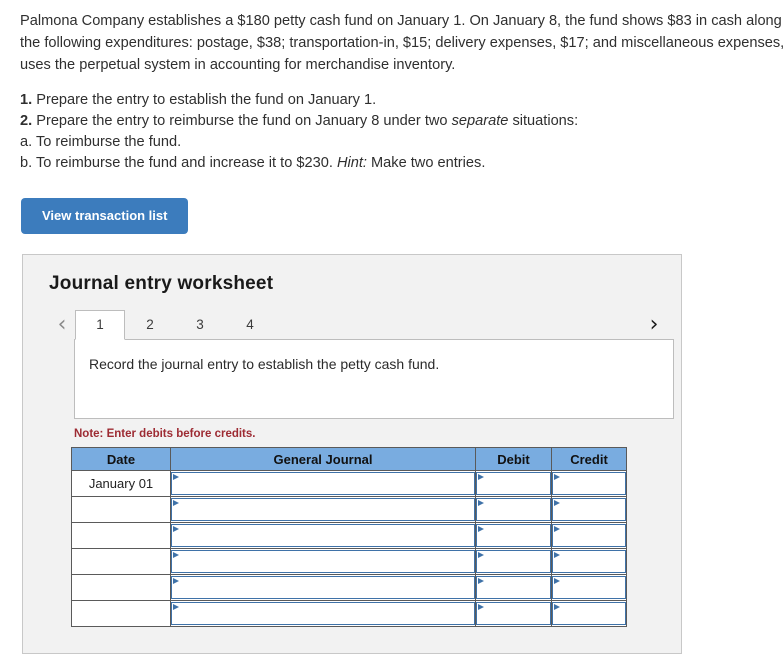 This screenshot has width=784, height=654. Describe the element at coordinates (543, 121) in the screenshot. I see `requirement-2-text-post: situations:` at that location.